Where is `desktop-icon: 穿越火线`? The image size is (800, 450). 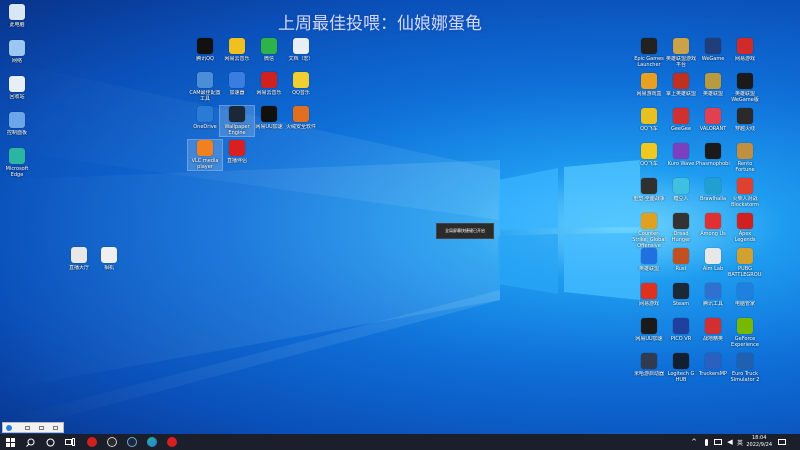
desktop-icon: 穿越火线 is located at coordinates (745, 120).